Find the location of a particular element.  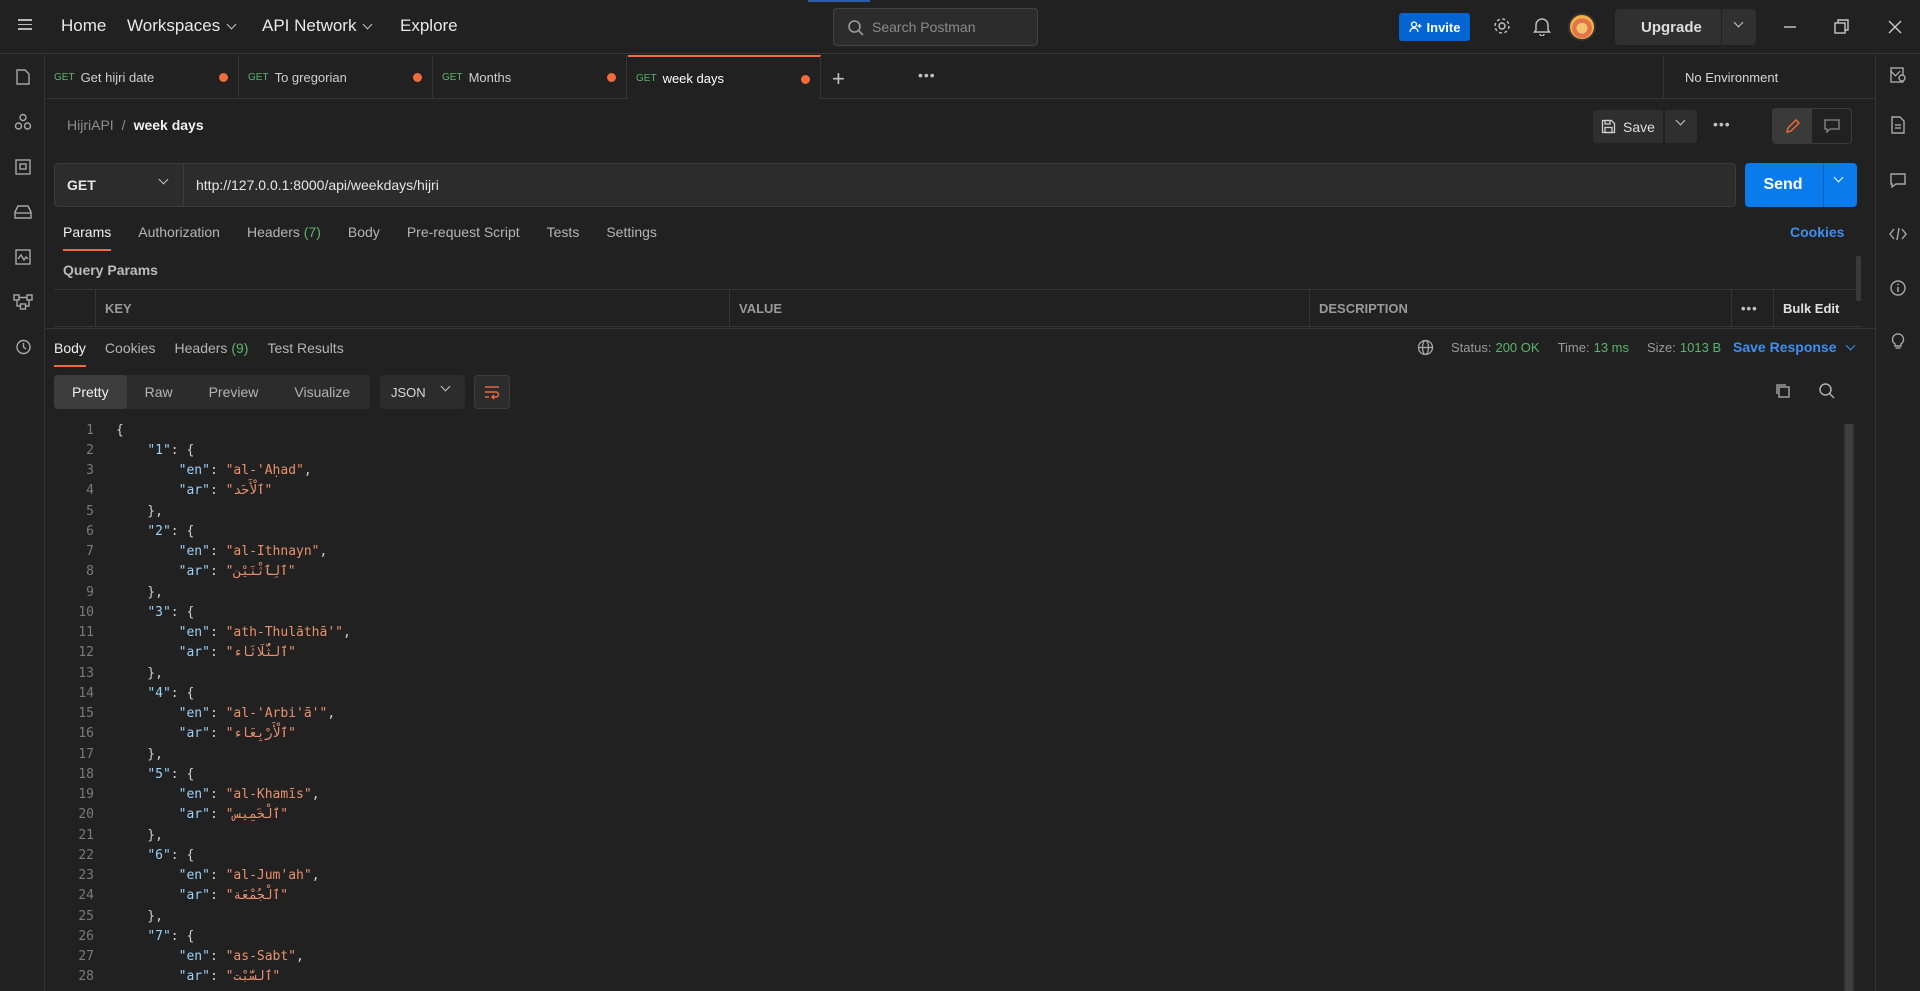

settings-gear-icon is located at coordinates (1502, 26).